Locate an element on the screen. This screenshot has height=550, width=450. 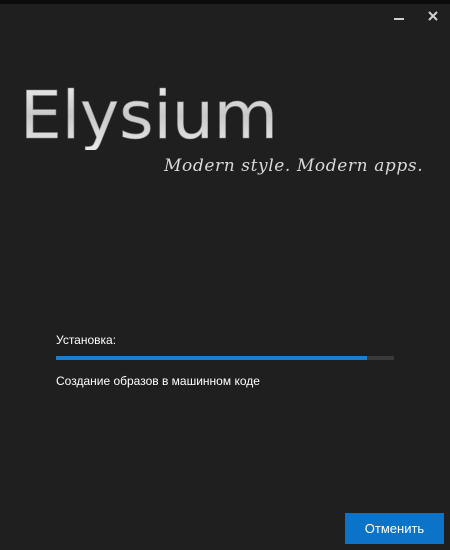
close-icon is located at coordinates (433, 16).